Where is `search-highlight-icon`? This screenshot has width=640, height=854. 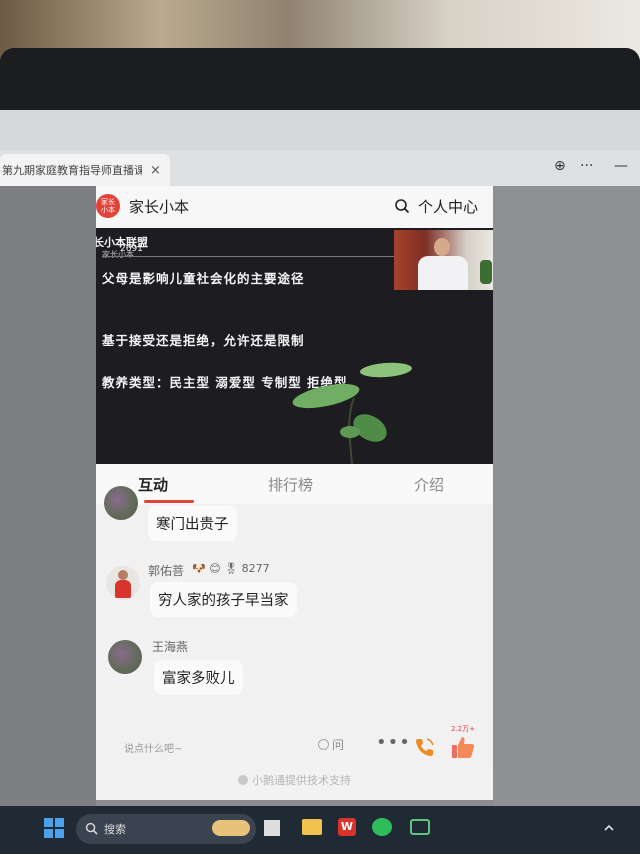 search-highlight-icon is located at coordinates (231, 828).